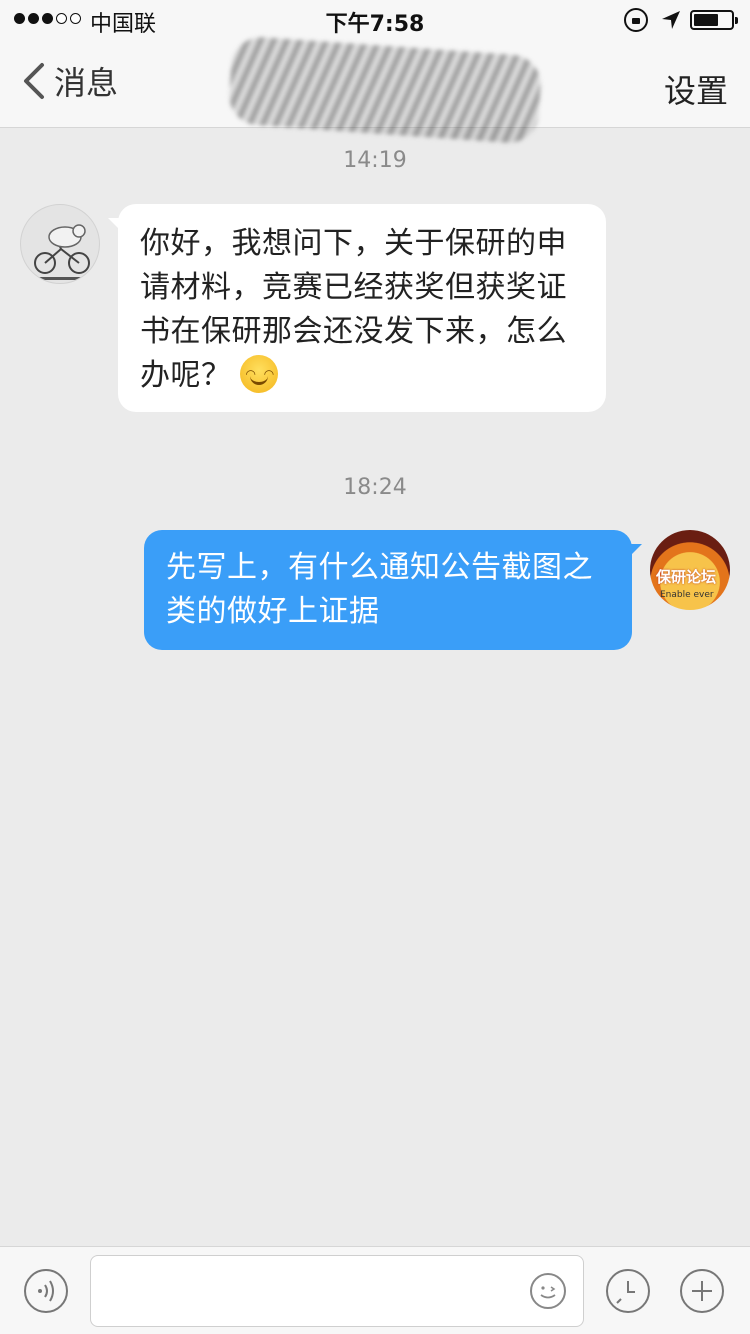 The height and width of the screenshot is (1334, 750). What do you see at coordinates (714, 20) in the screenshot?
I see `battery-icon` at bounding box center [714, 20].